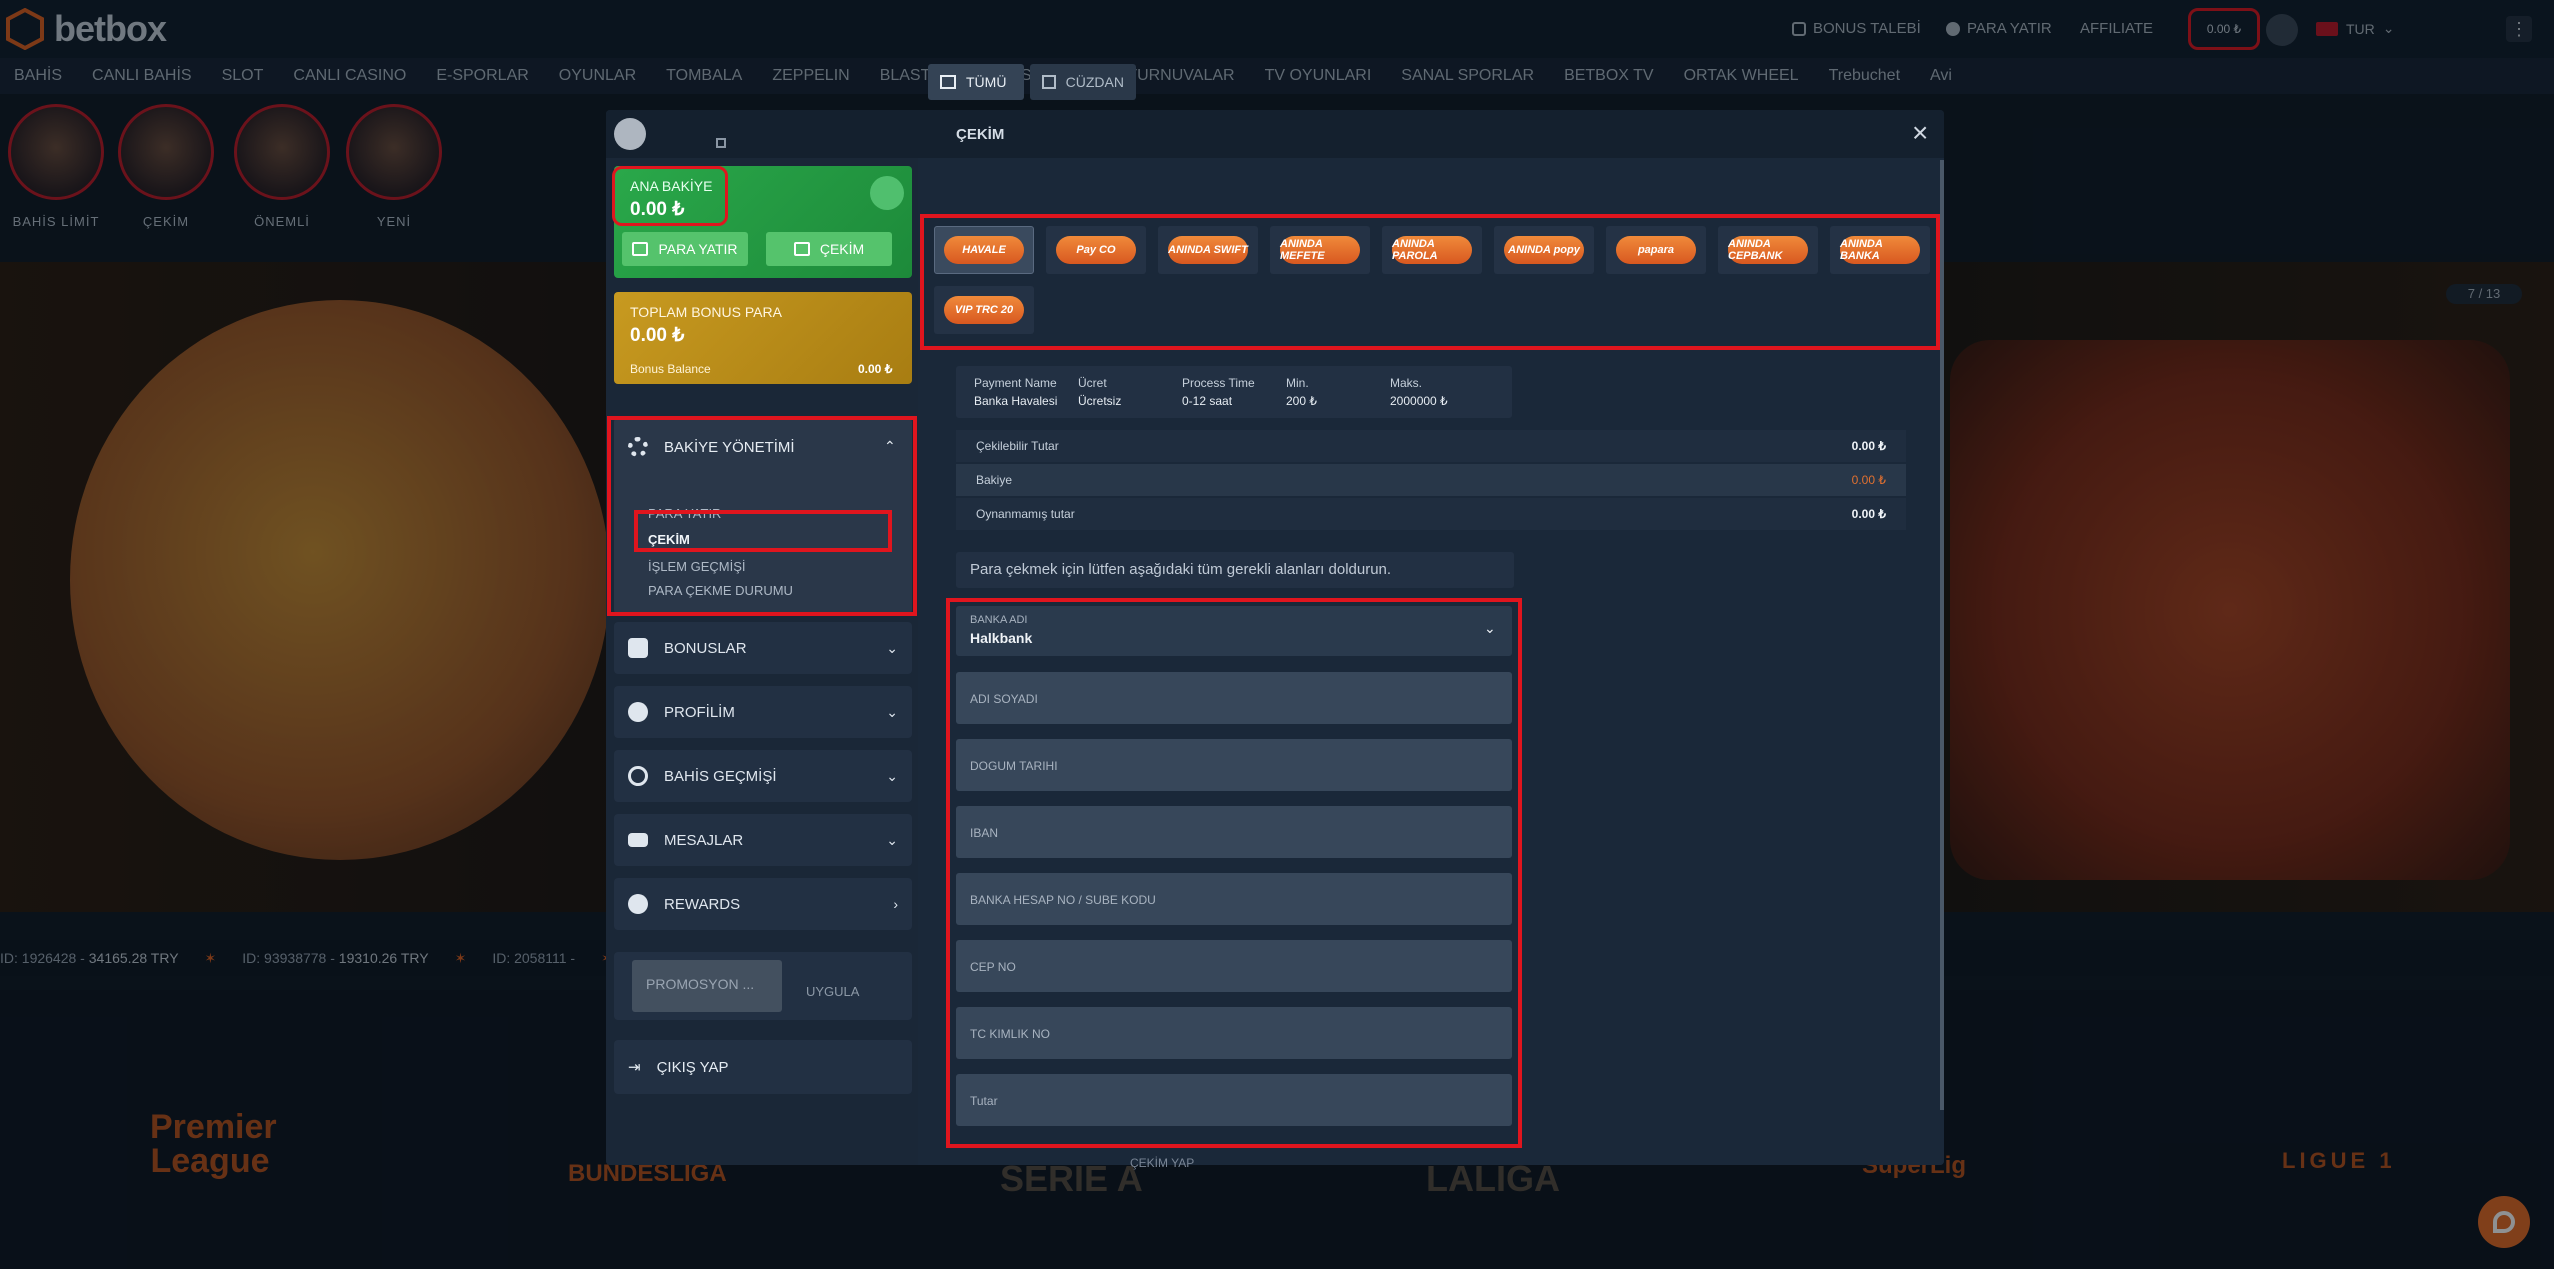 The height and width of the screenshot is (1269, 2554). What do you see at coordinates (630, 134) in the screenshot?
I see `profile-avatar-icon` at bounding box center [630, 134].